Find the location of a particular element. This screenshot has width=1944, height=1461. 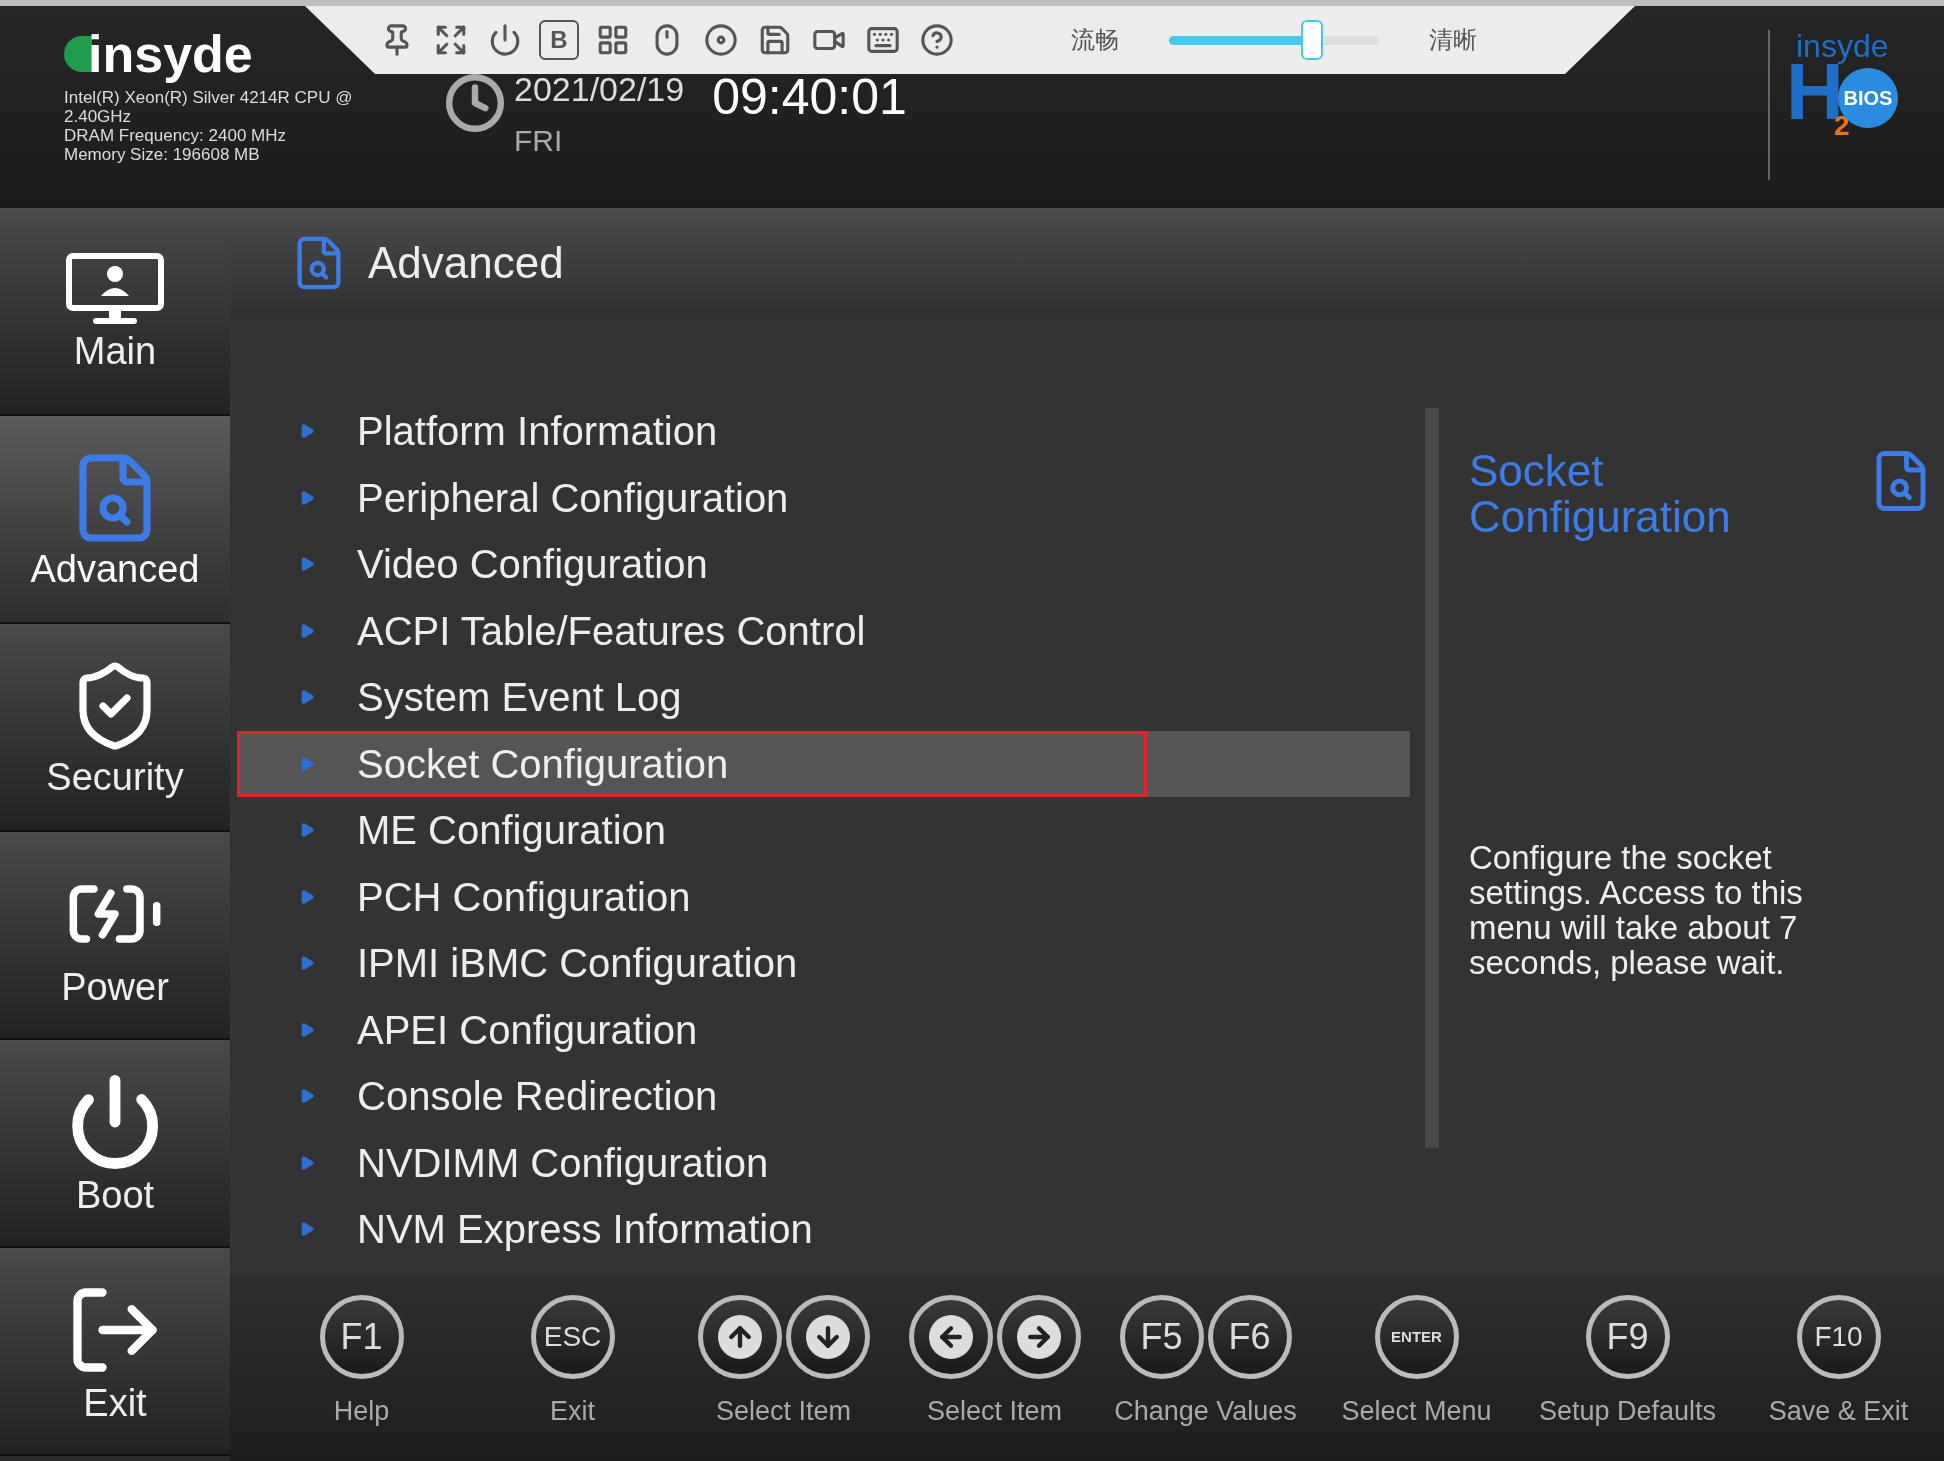

menu-item: APEI Configuration is located at coordinates (823, 1029).